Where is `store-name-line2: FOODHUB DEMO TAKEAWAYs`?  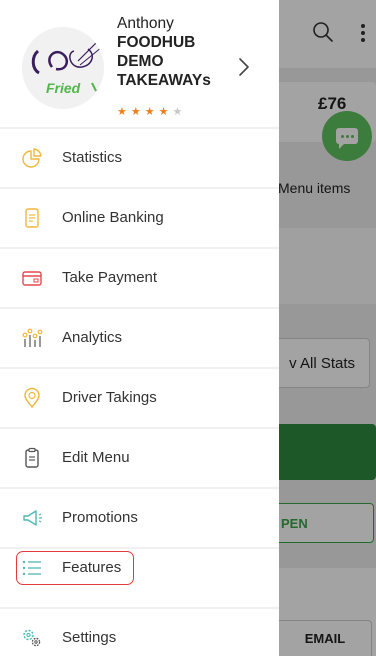 store-name-line2: FOODHUB DEMO TAKEAWAYs is located at coordinates (164, 61).